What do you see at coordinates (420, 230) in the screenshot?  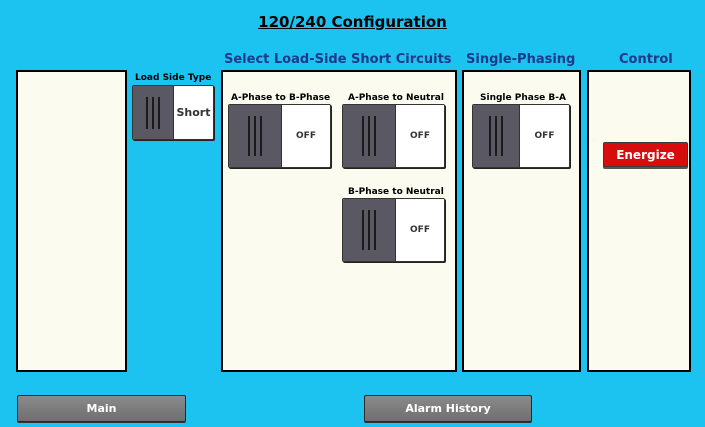 I see `b-to-n-state: OFF` at bounding box center [420, 230].